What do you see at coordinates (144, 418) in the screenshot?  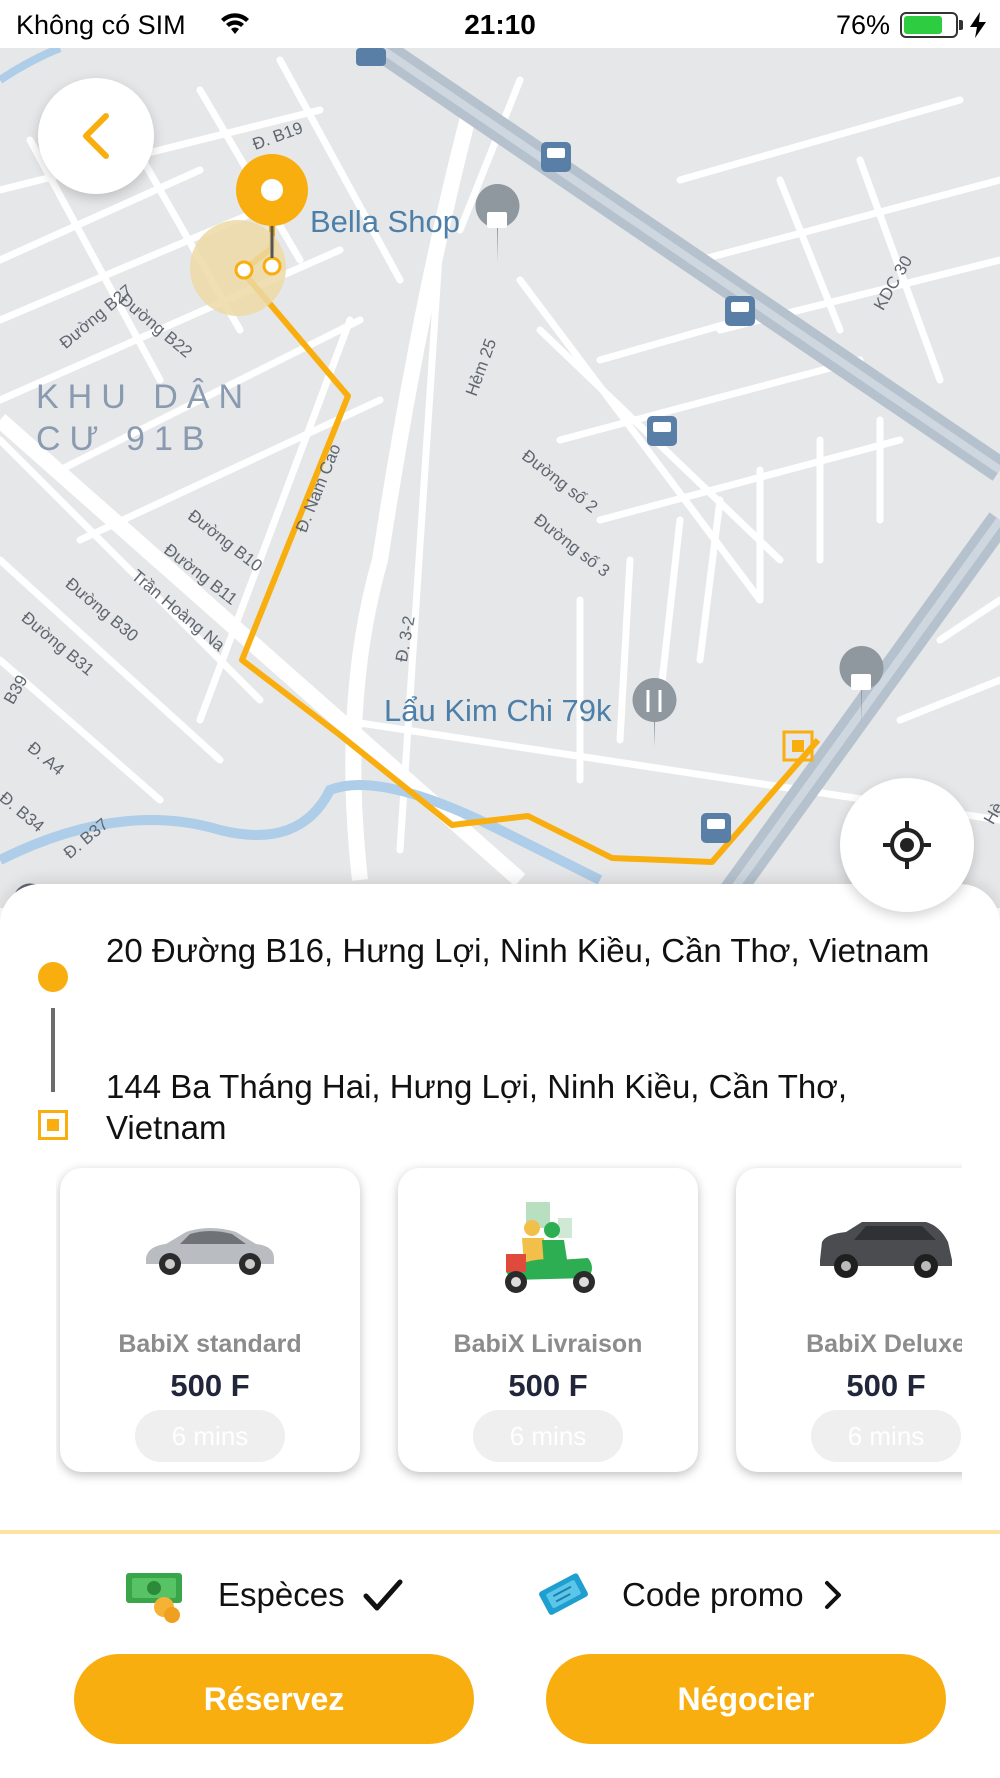 I see `area-label: KHU DÂN CƯ 91B` at bounding box center [144, 418].